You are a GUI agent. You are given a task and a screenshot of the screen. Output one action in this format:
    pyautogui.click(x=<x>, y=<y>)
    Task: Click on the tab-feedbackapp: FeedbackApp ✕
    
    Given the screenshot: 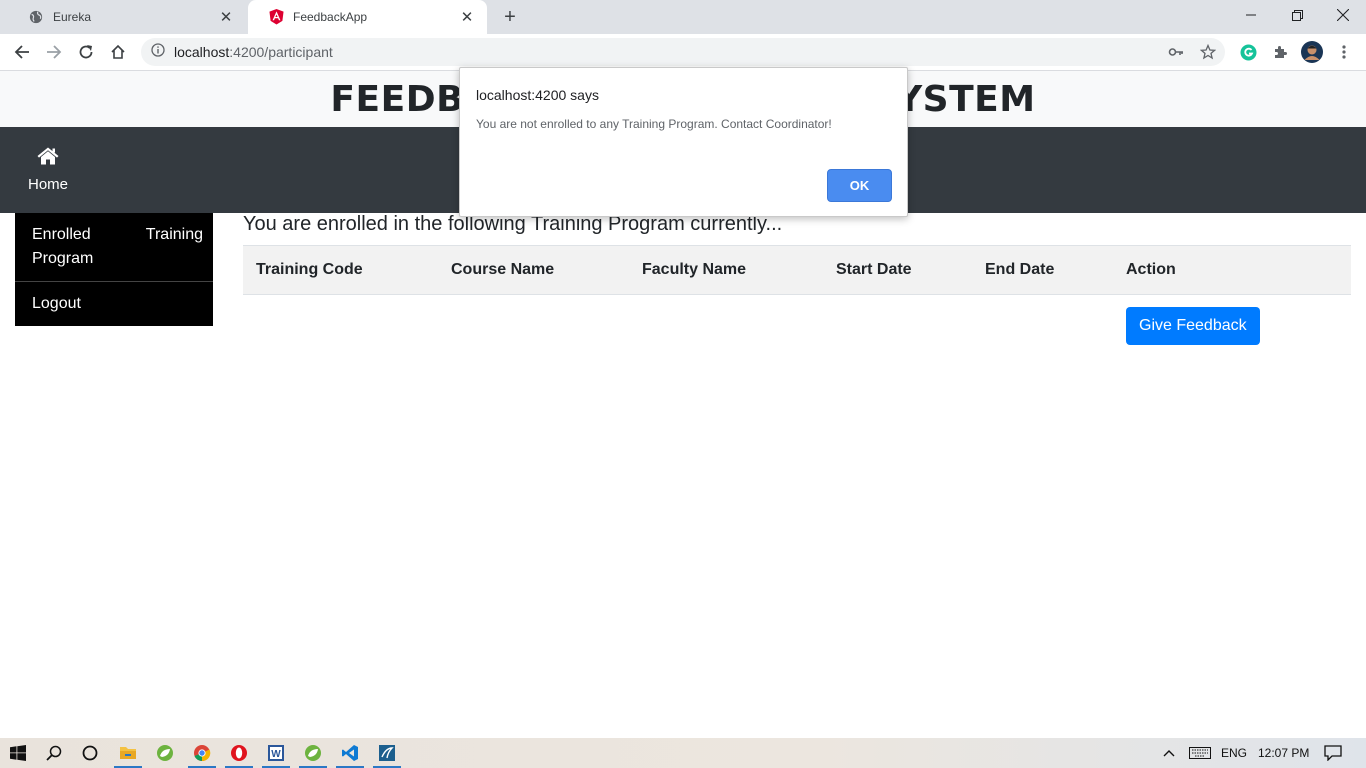 What is the action you would take?
    pyautogui.click(x=367, y=17)
    